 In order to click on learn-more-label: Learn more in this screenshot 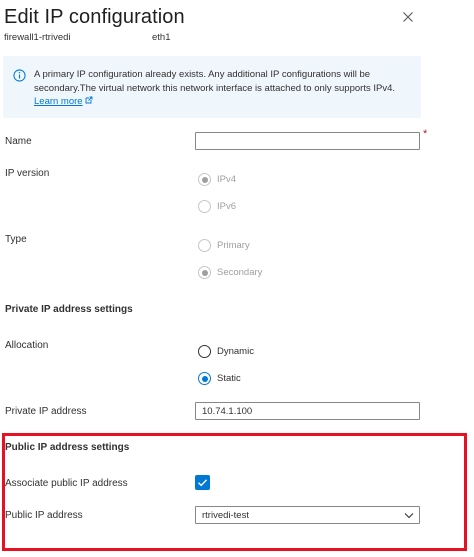, I will do `click(58, 101)`.